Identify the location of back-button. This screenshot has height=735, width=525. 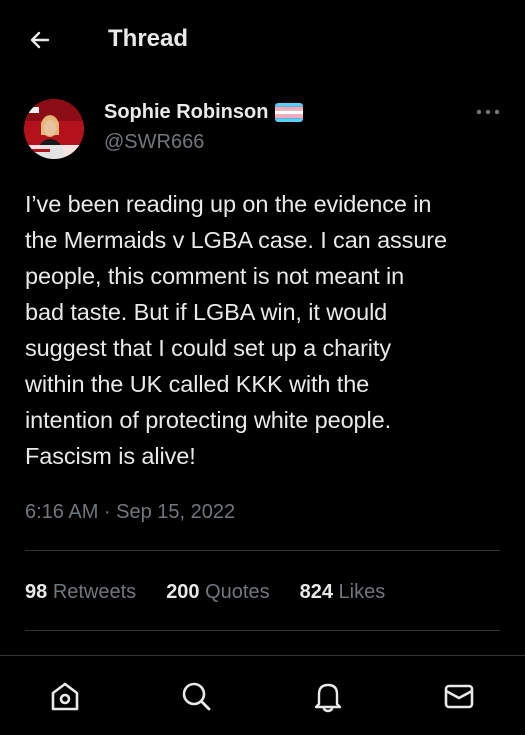
(40, 40).